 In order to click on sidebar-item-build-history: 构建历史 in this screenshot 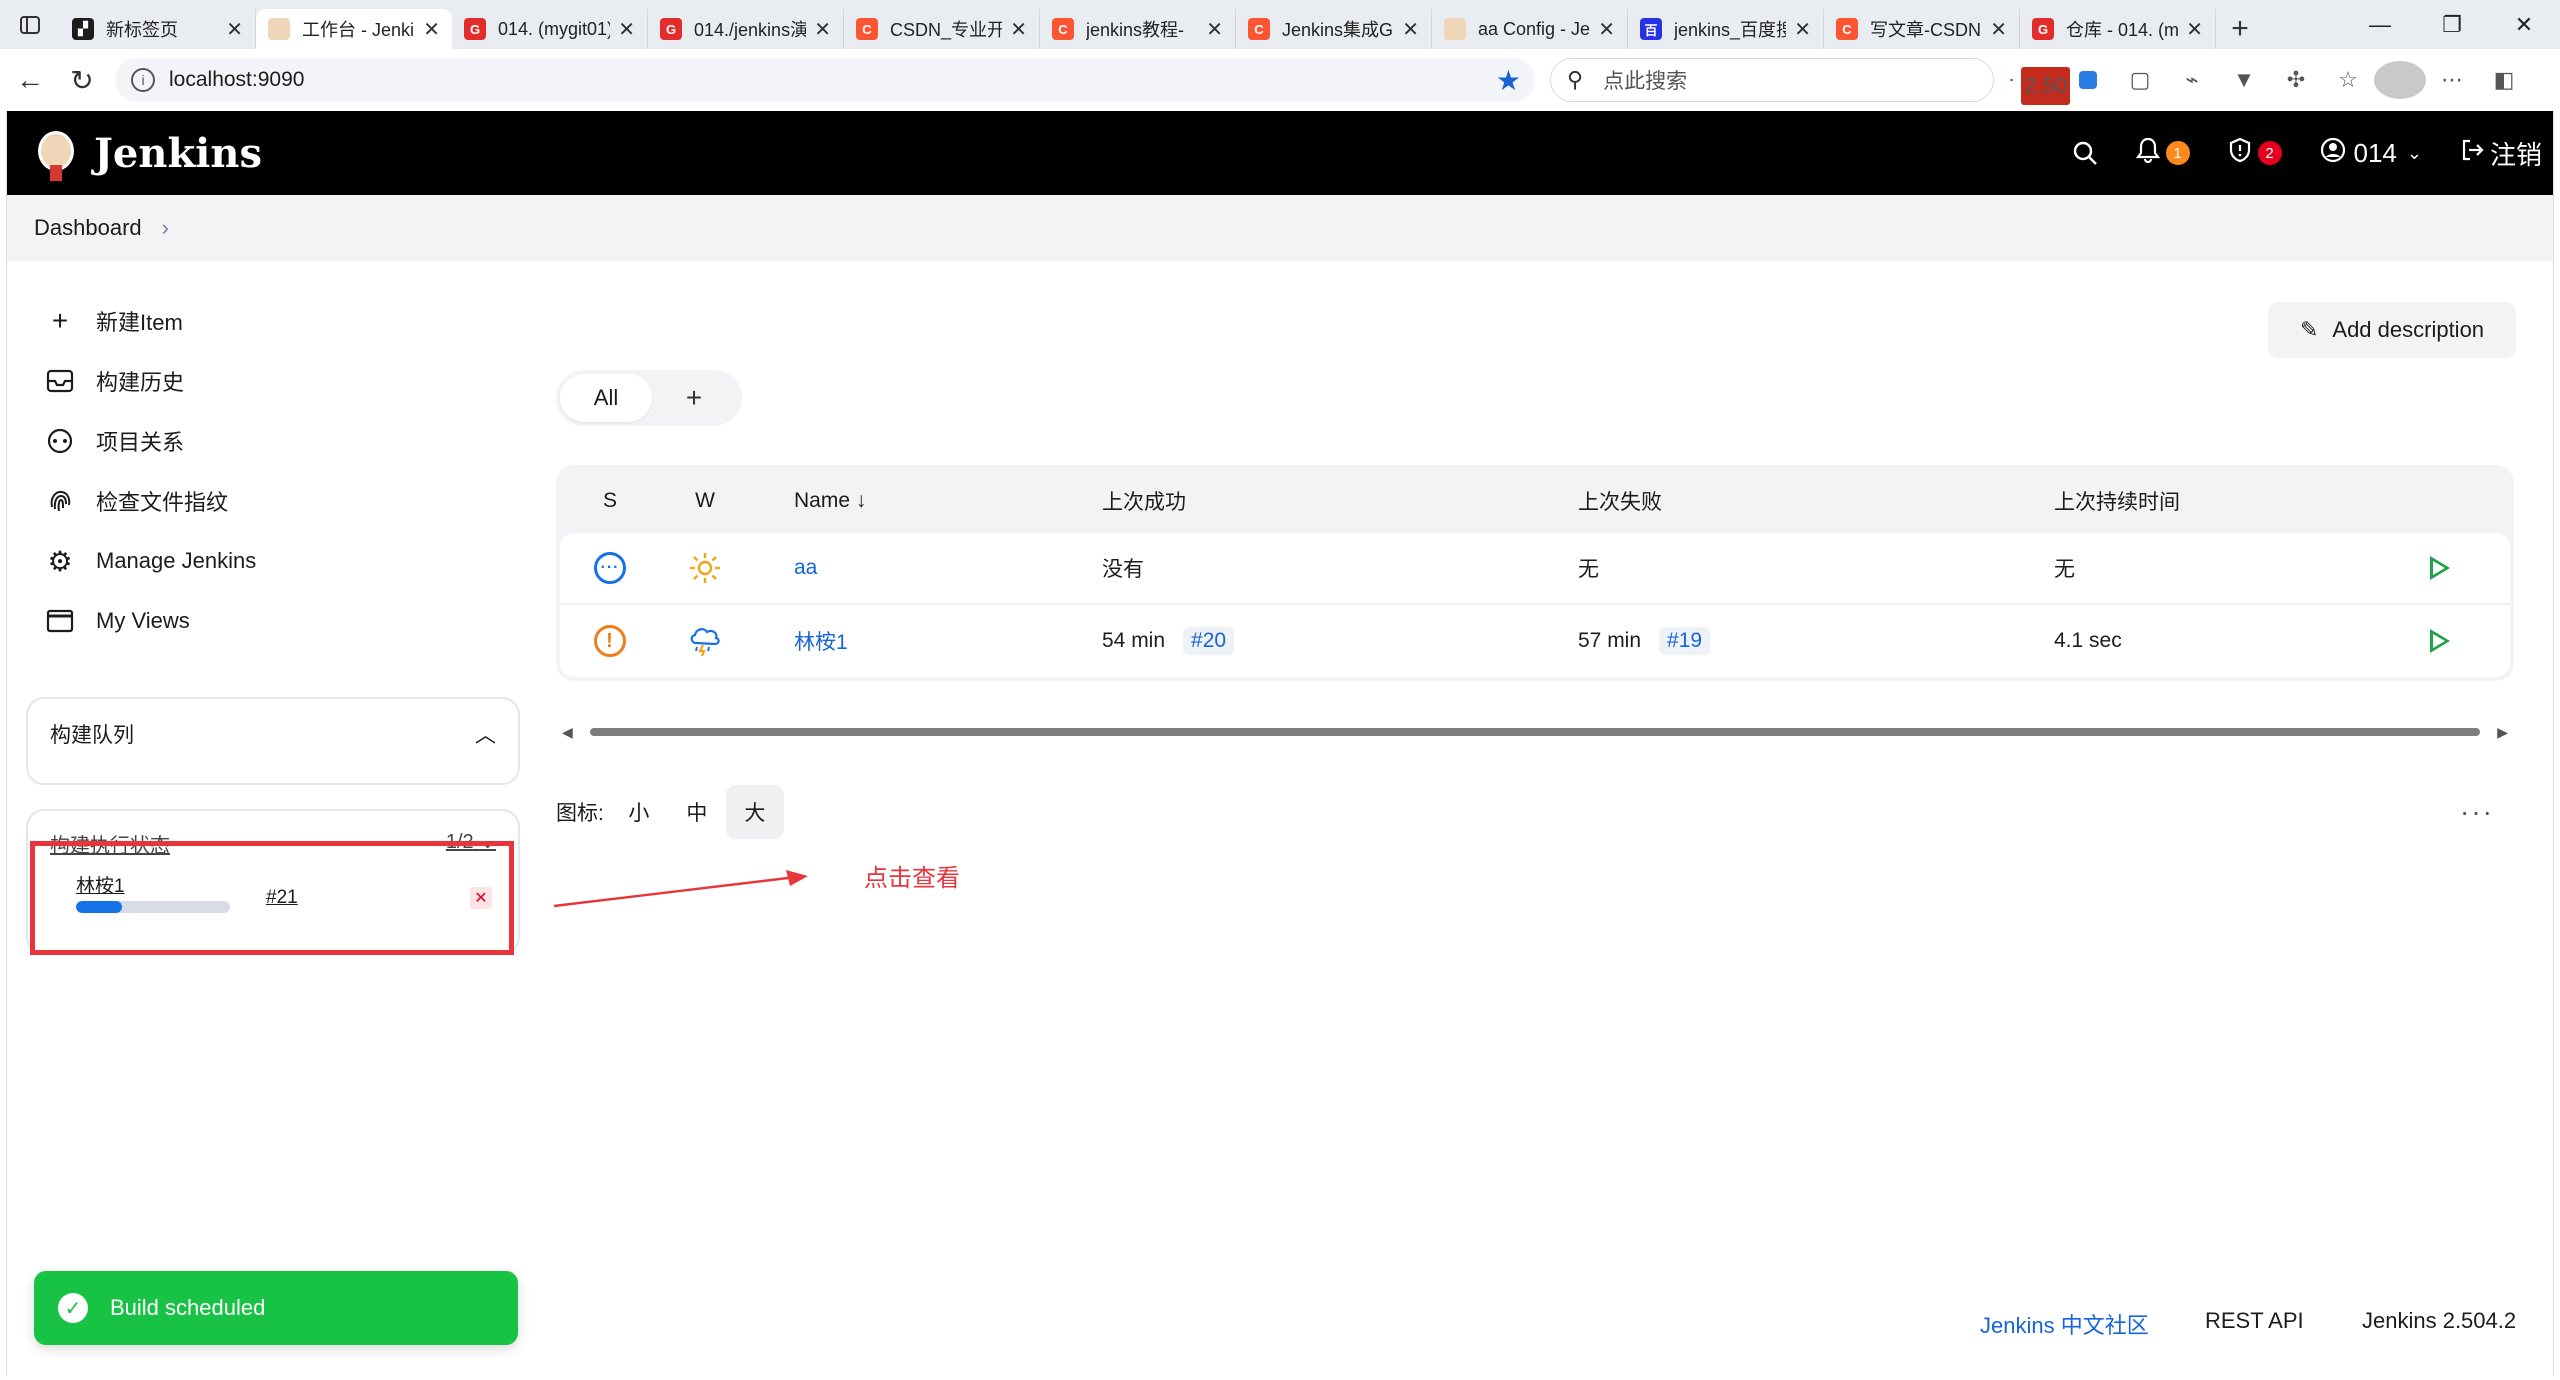, I will do `click(266, 381)`.